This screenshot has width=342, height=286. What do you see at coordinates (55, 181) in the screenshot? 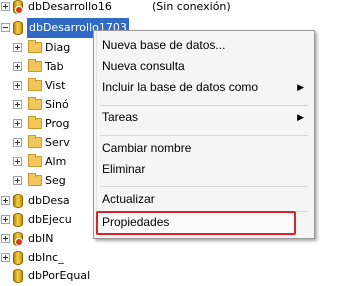
I see `folder-label: Seg` at bounding box center [55, 181].